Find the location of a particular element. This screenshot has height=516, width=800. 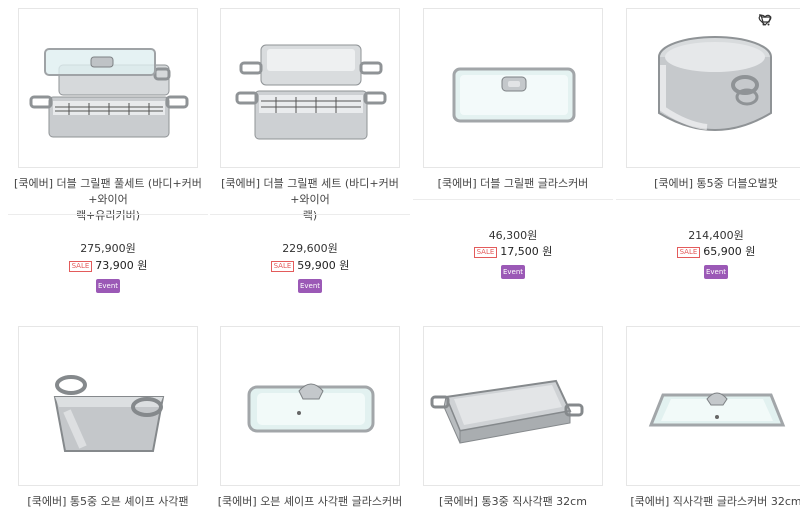

product-title: [쿡에버] 오븐 셰이프 사각팬 글라스커버 is located at coordinates (310, 502).